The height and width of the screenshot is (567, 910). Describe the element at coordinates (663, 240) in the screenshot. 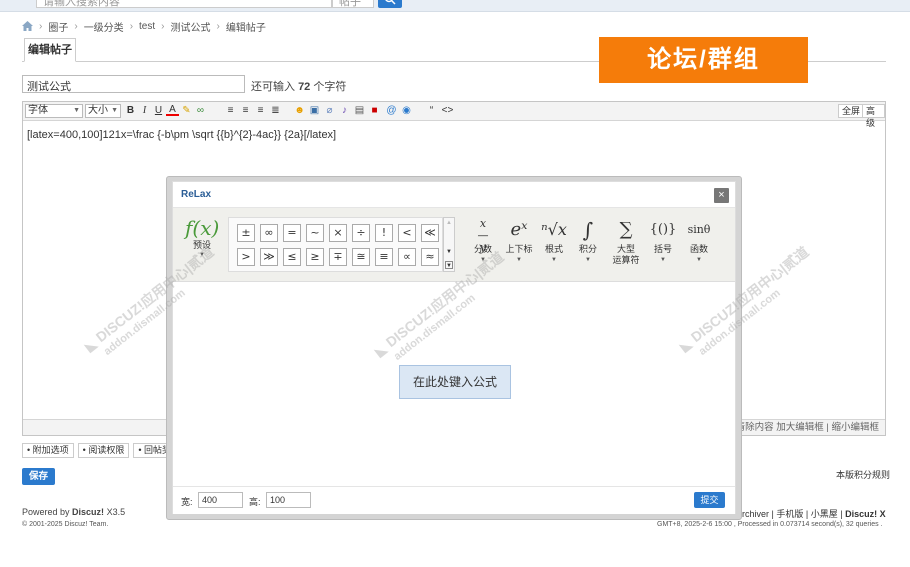

I see `bracket-button: {()} 括号 ▼` at that location.